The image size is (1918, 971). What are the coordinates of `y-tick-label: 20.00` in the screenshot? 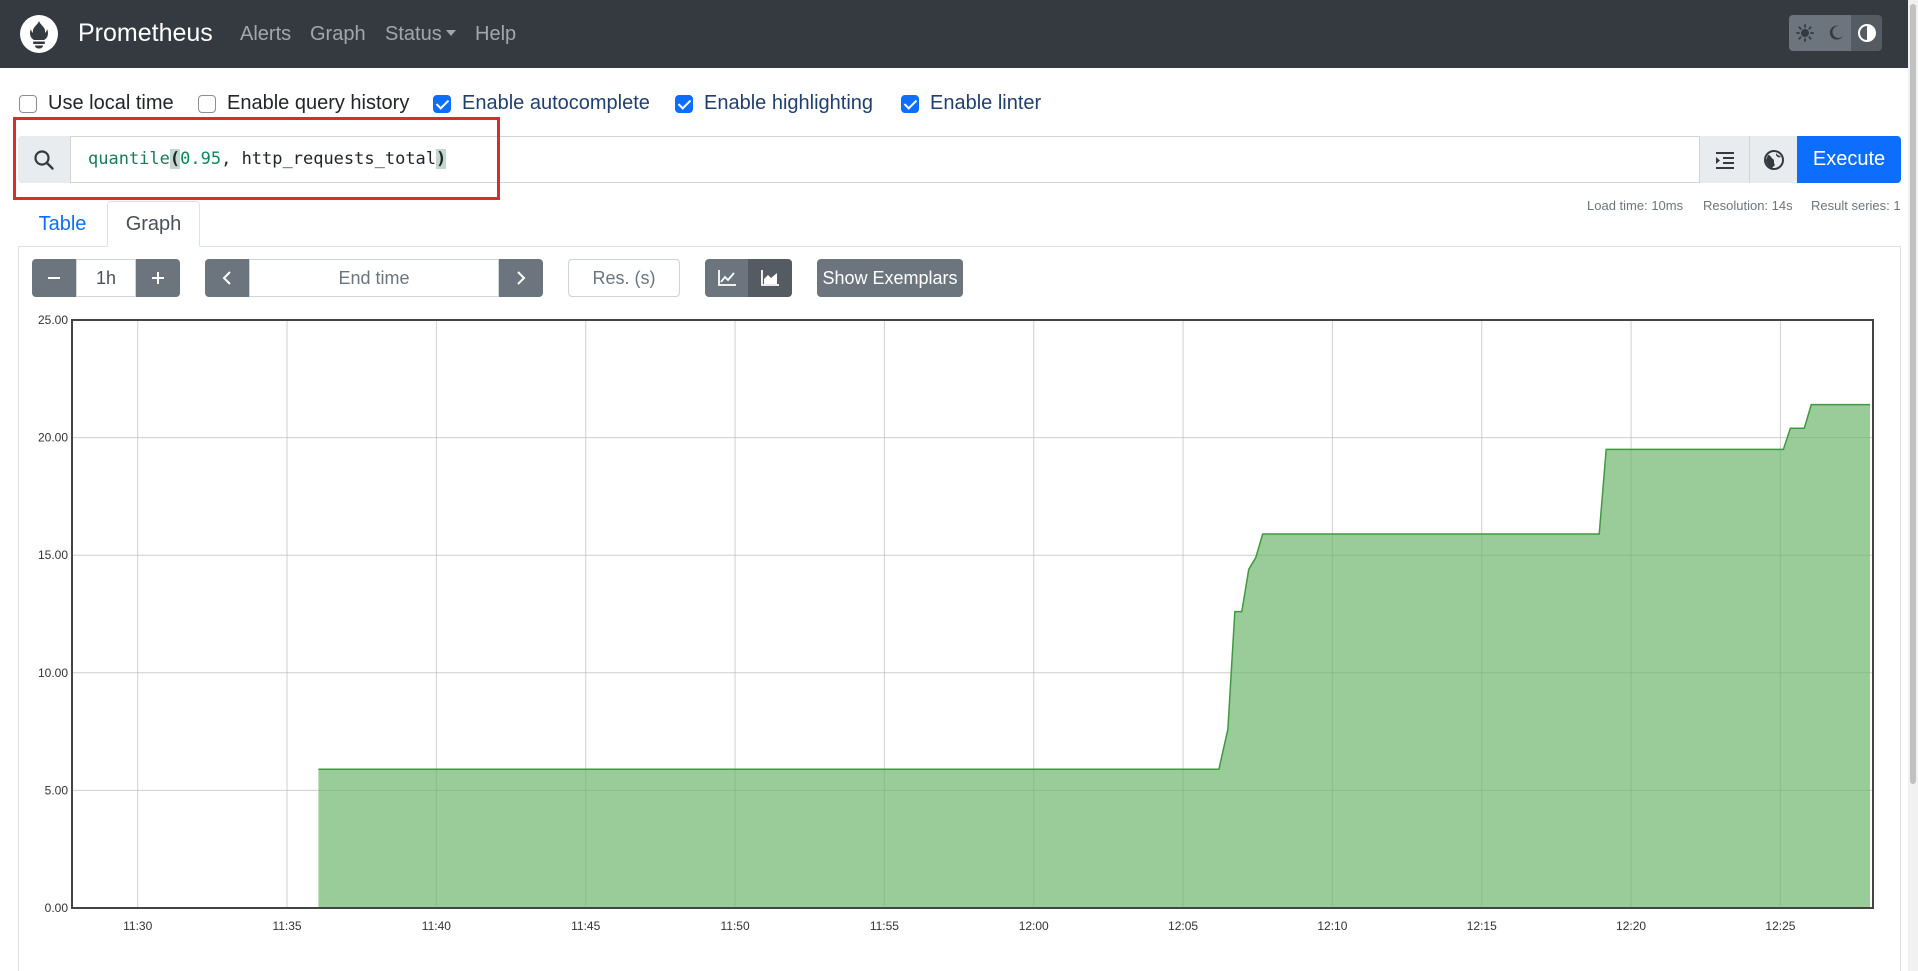 It's located at (53, 438).